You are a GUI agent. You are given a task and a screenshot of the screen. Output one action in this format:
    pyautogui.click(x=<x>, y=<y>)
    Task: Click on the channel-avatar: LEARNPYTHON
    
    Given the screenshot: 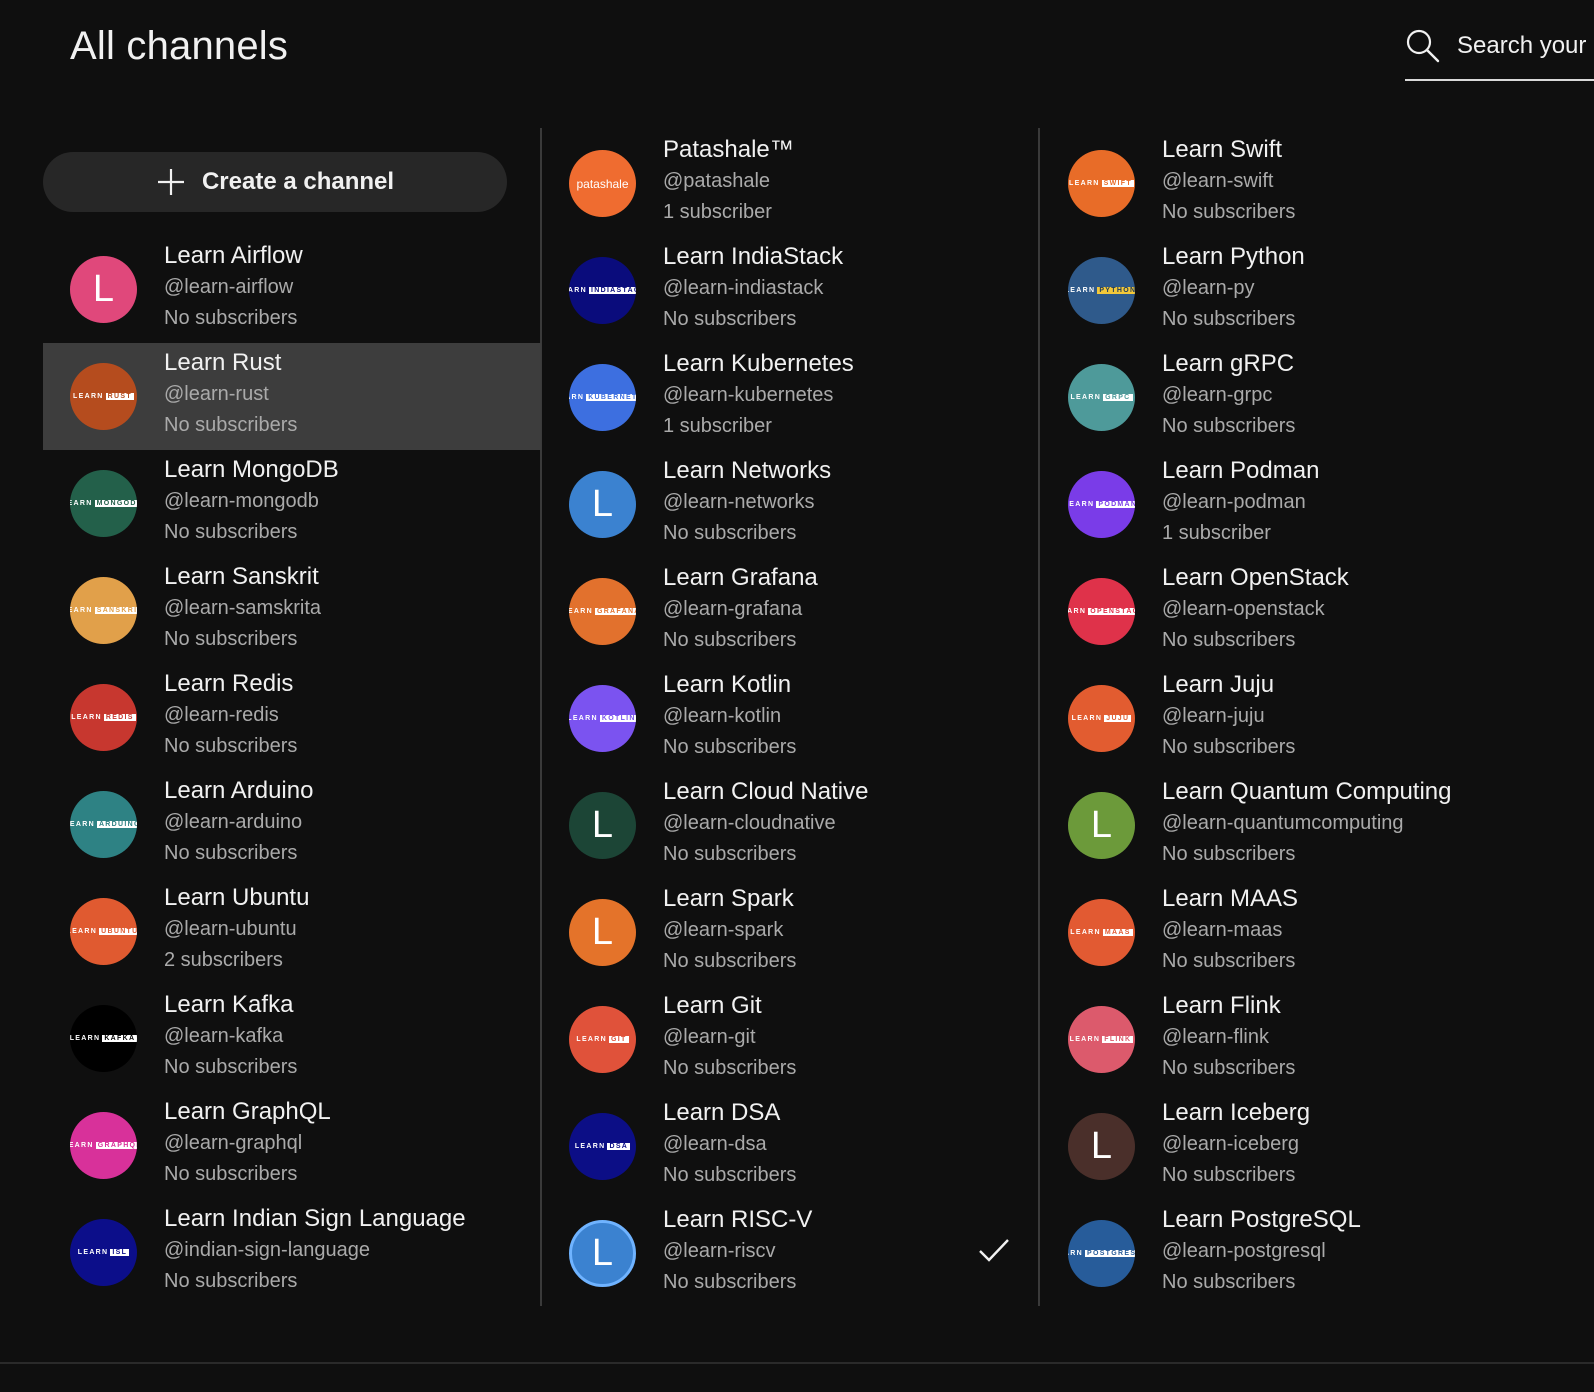 What is the action you would take?
    pyautogui.click(x=1101, y=290)
    